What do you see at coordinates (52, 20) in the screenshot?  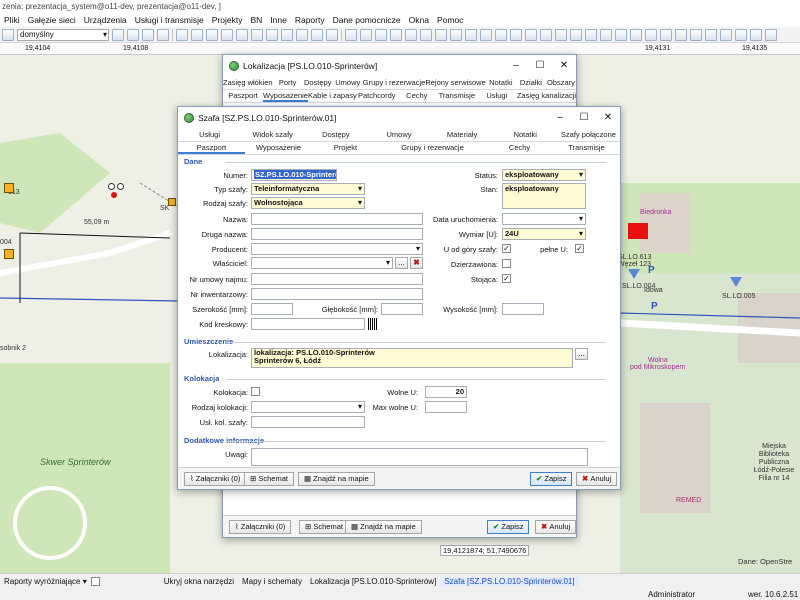 I see `menu-galezie: Gałęzie sieci` at bounding box center [52, 20].